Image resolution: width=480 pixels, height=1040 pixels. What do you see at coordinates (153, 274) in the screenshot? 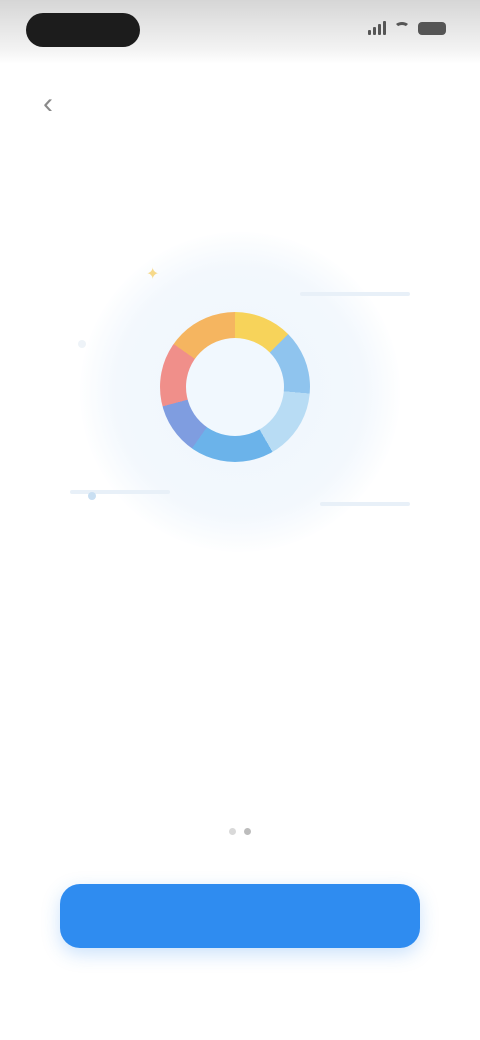
I see `sparkle-icon: ✦` at bounding box center [153, 274].